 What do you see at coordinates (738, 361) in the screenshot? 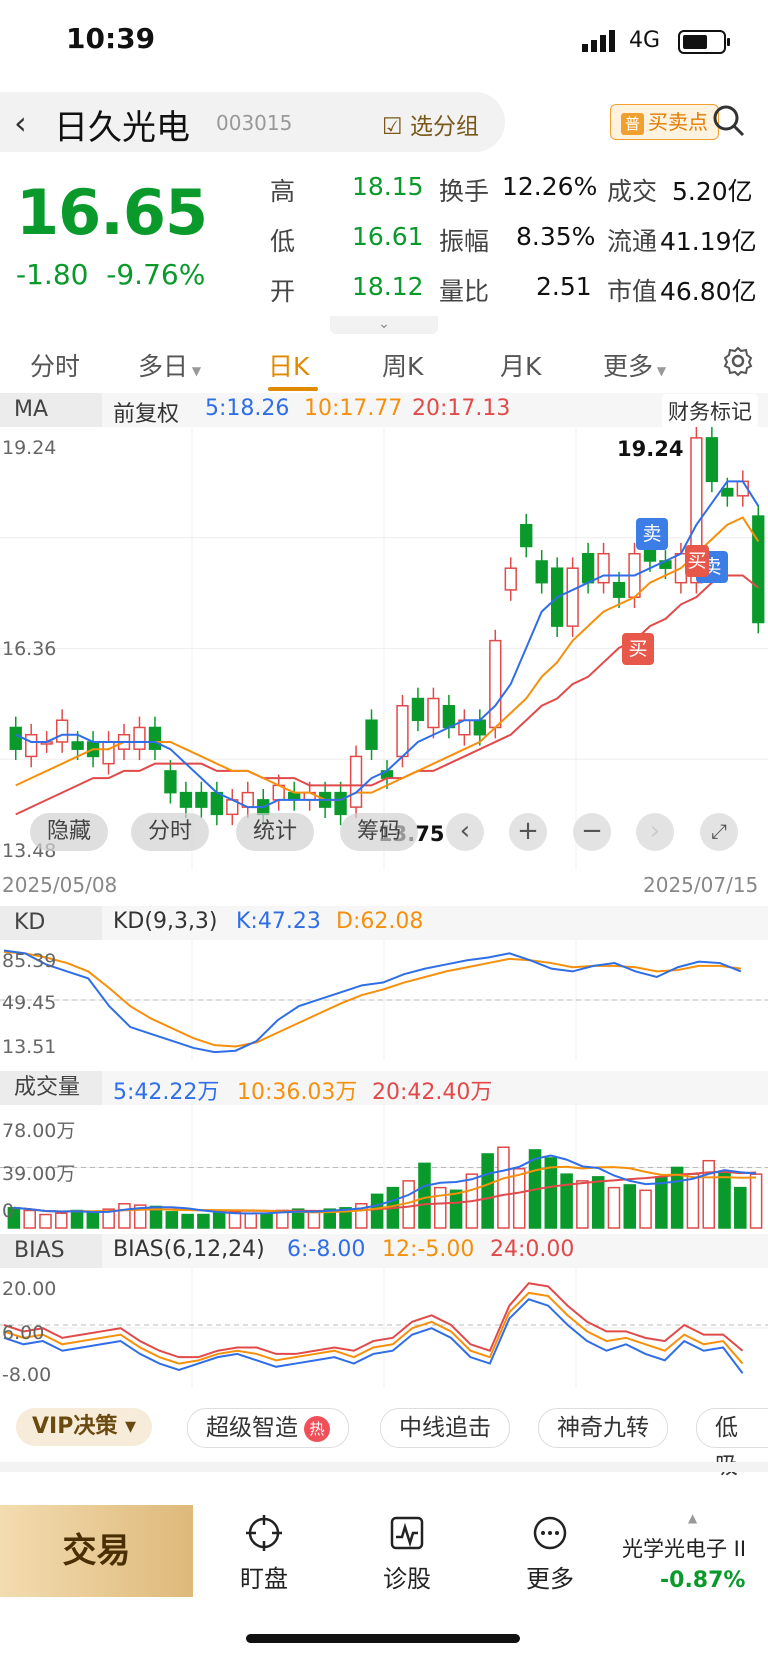
I see `gear-icon` at bounding box center [738, 361].